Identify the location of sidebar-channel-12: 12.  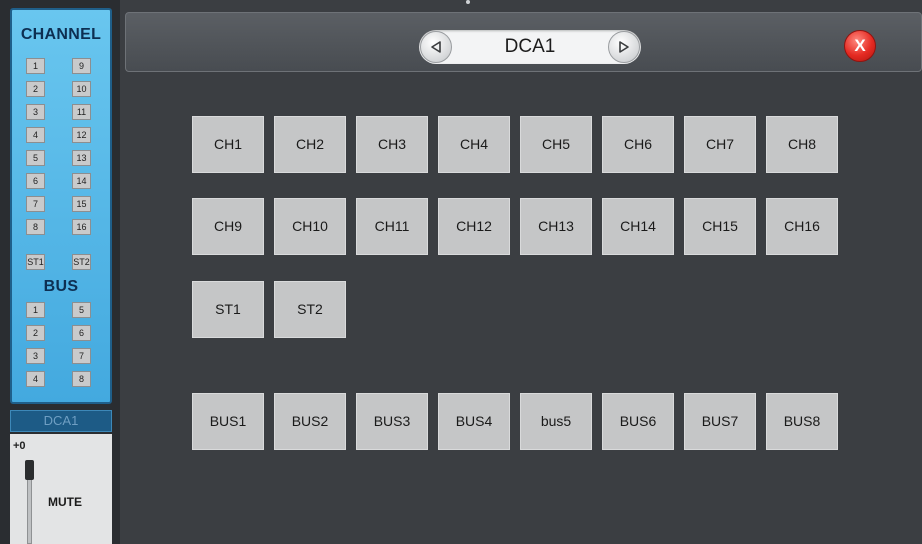
(81, 135).